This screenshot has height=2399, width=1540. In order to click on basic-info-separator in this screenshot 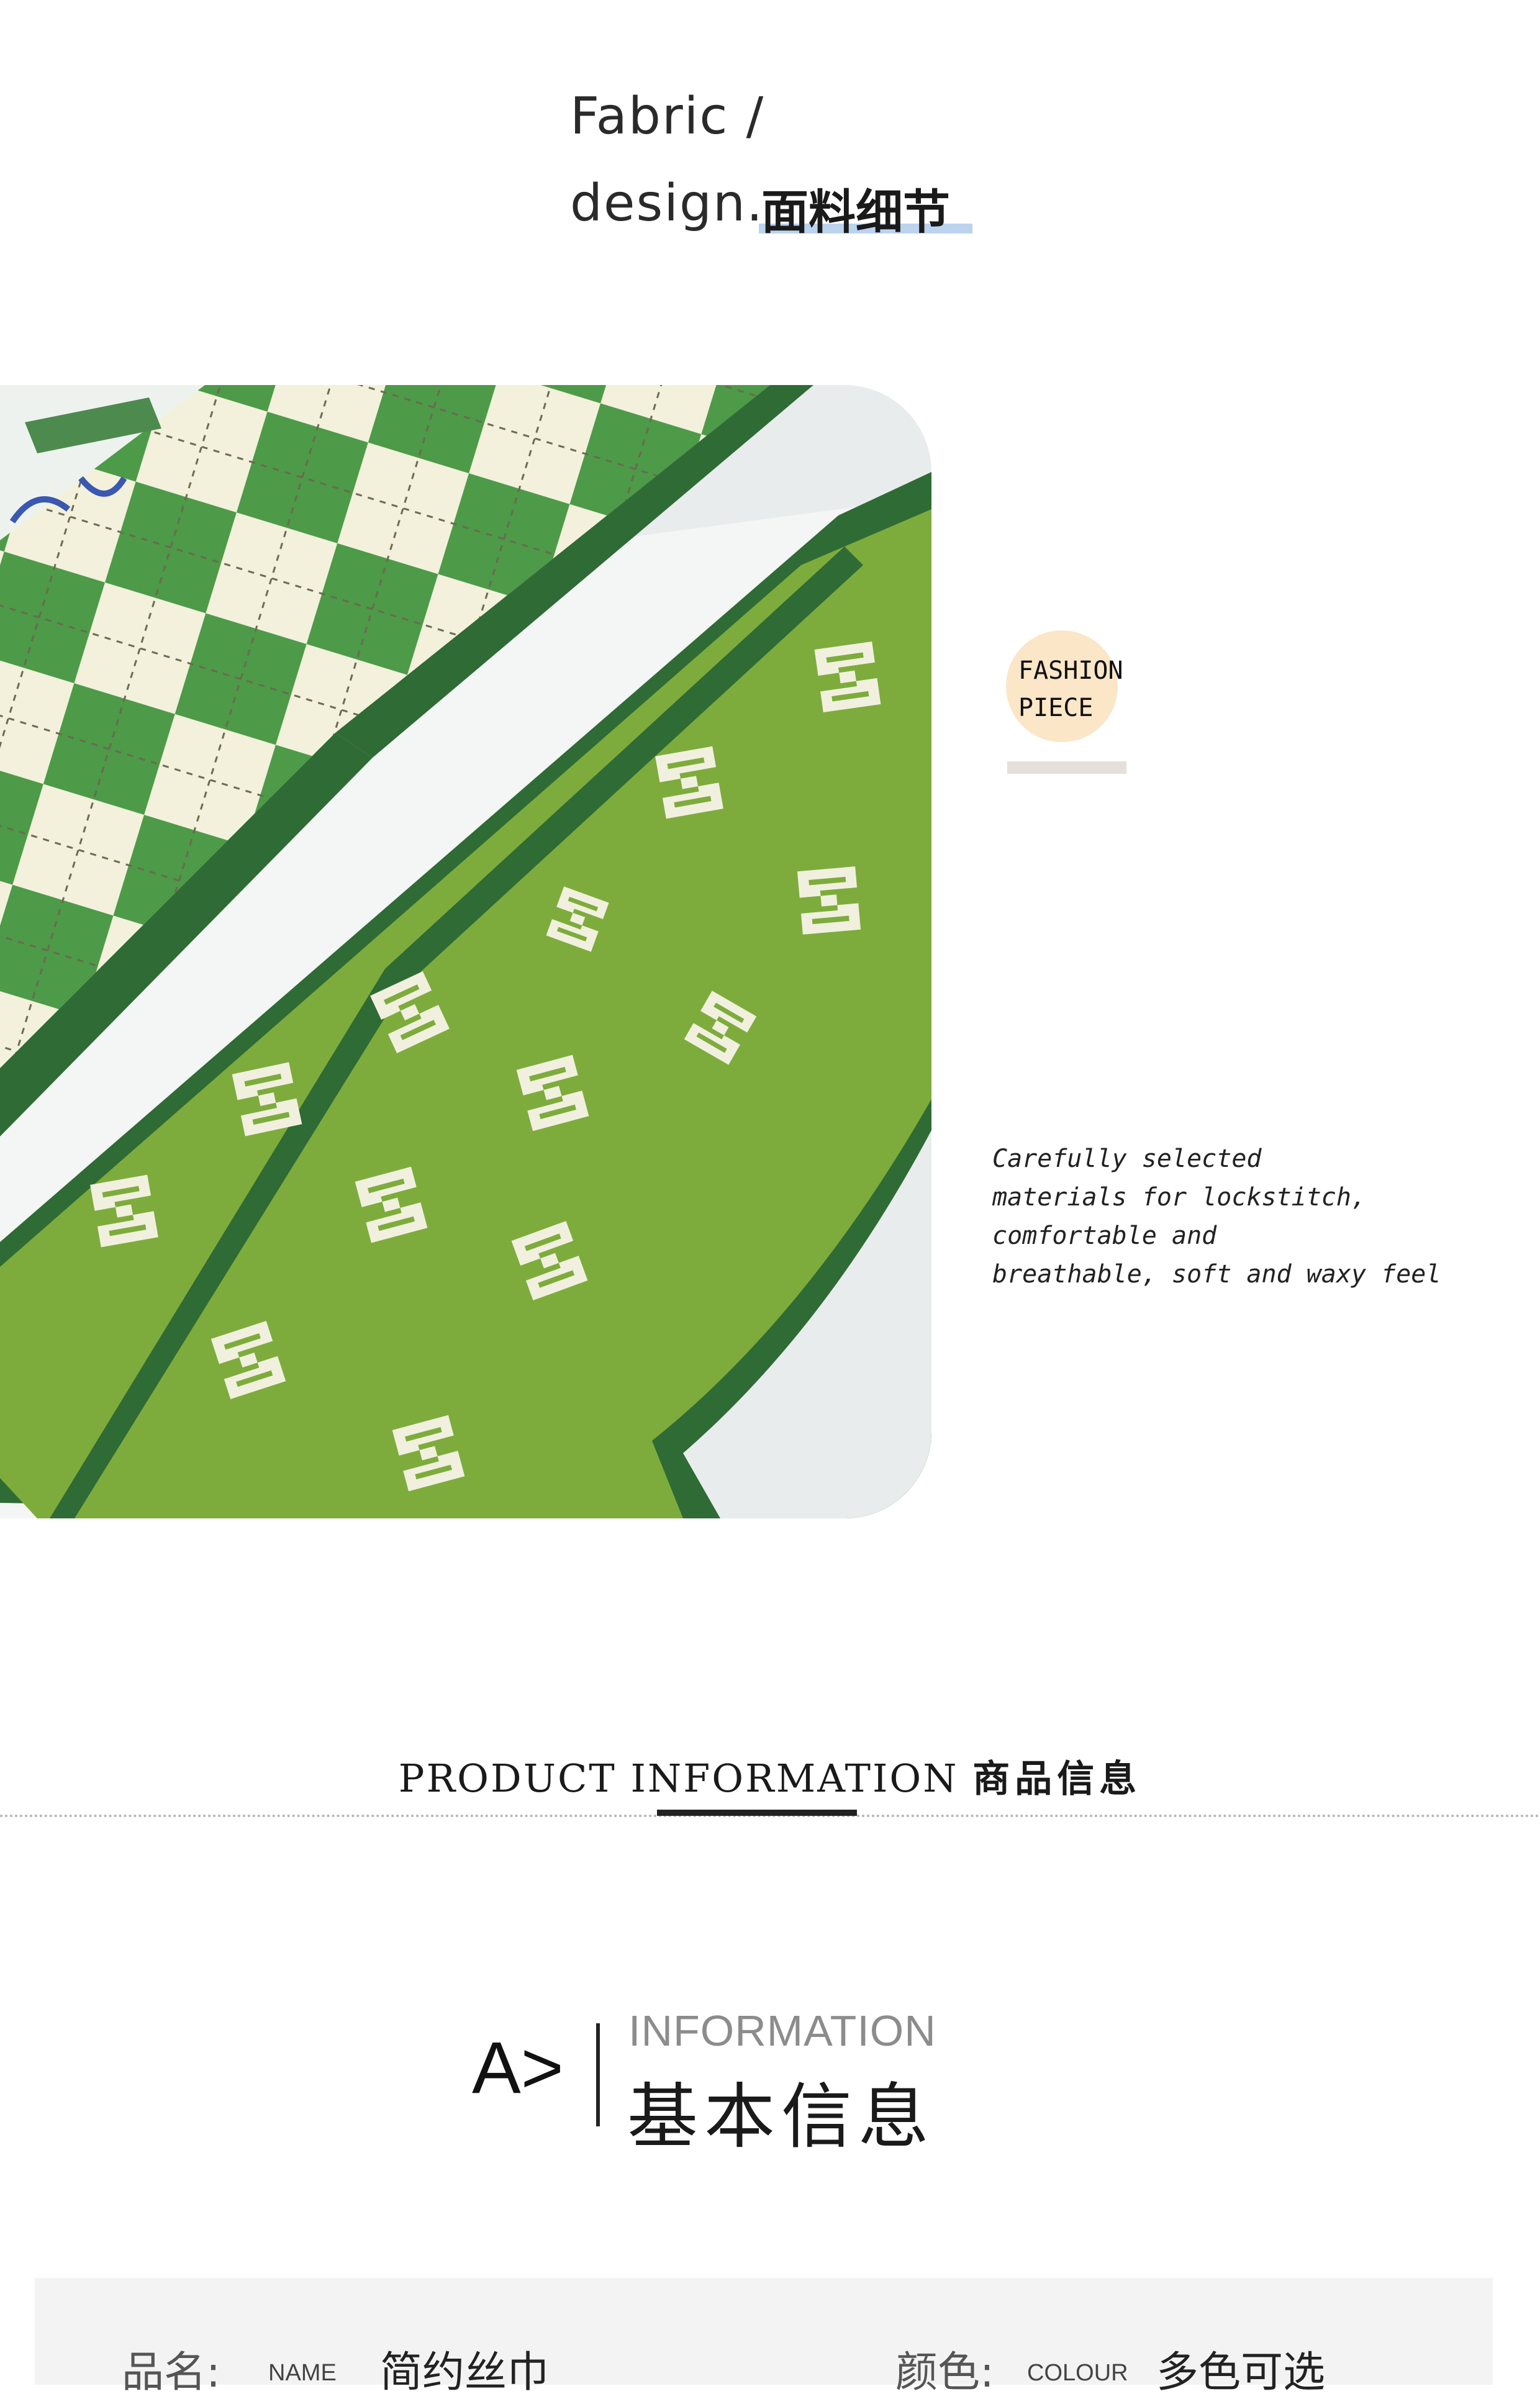, I will do `click(598, 2074)`.